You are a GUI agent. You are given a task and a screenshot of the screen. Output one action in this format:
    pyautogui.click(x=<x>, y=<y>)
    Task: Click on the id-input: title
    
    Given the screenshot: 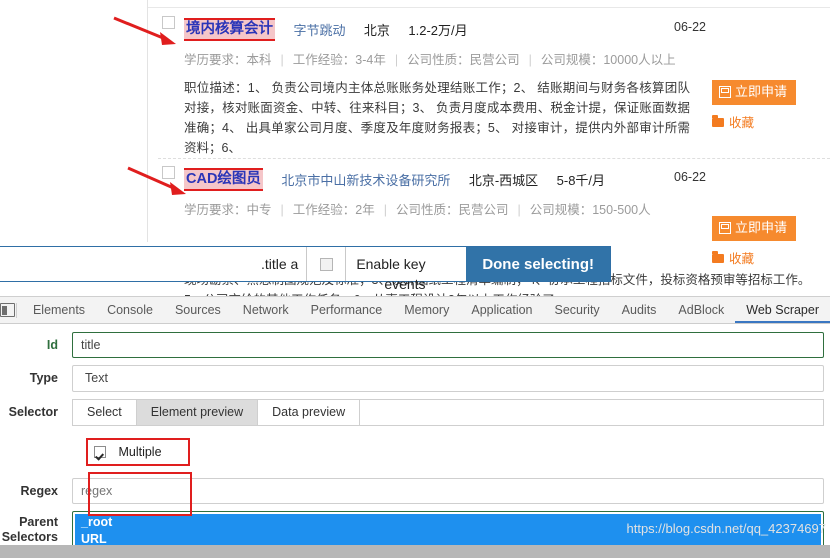 What is the action you would take?
    pyautogui.click(x=448, y=345)
    